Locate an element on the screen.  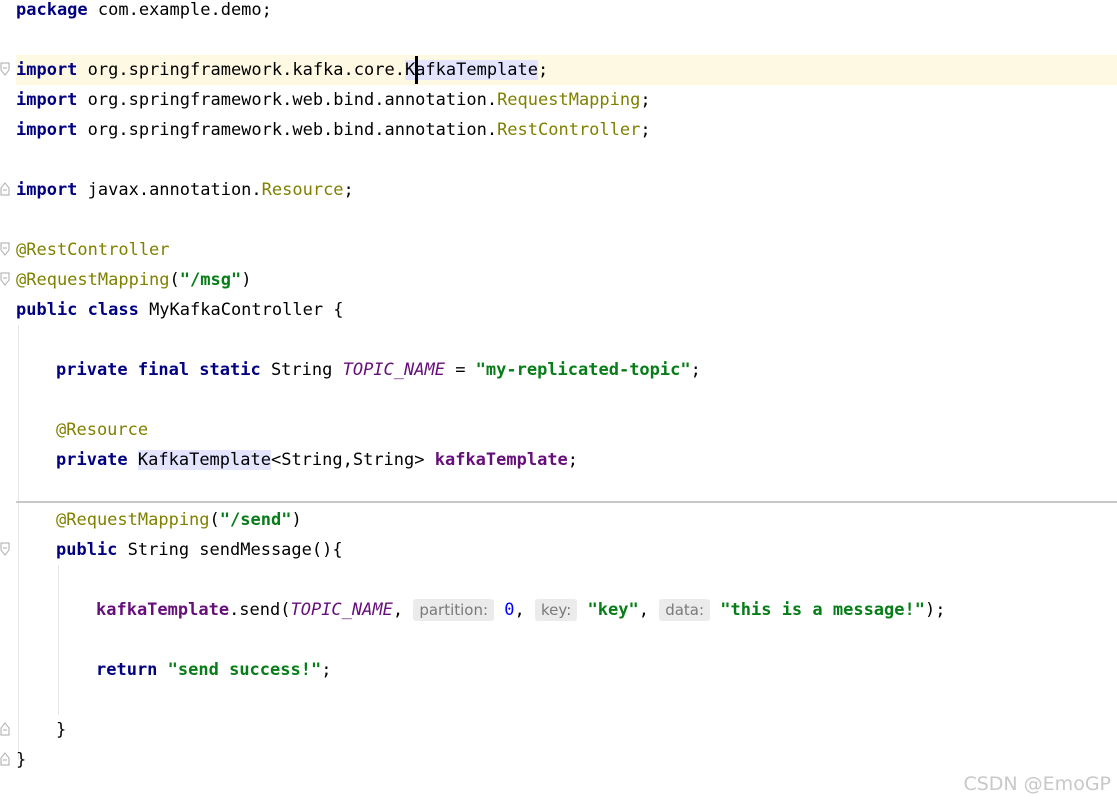
code-line-9: @RestController is located at coordinates (566, 250).